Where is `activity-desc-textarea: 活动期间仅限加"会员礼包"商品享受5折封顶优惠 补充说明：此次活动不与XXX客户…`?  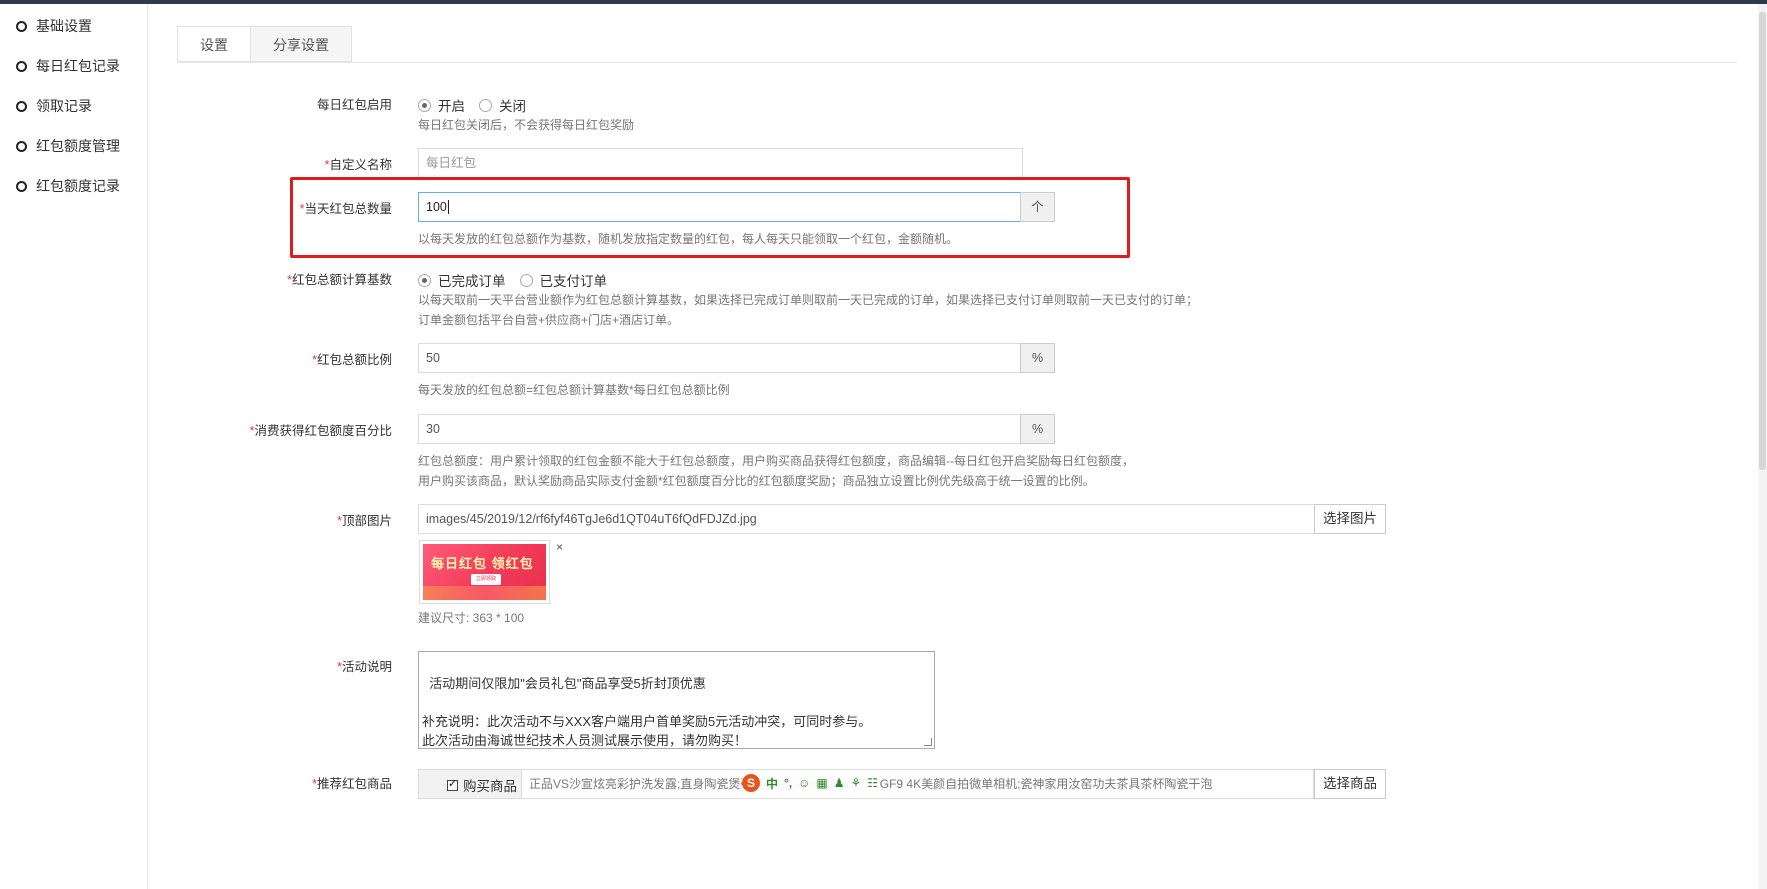 activity-desc-textarea: 活动期间仅限加"会员礼包"商品享受5折封顶优惠 补充说明：此次活动不与XXX客户… is located at coordinates (676, 700).